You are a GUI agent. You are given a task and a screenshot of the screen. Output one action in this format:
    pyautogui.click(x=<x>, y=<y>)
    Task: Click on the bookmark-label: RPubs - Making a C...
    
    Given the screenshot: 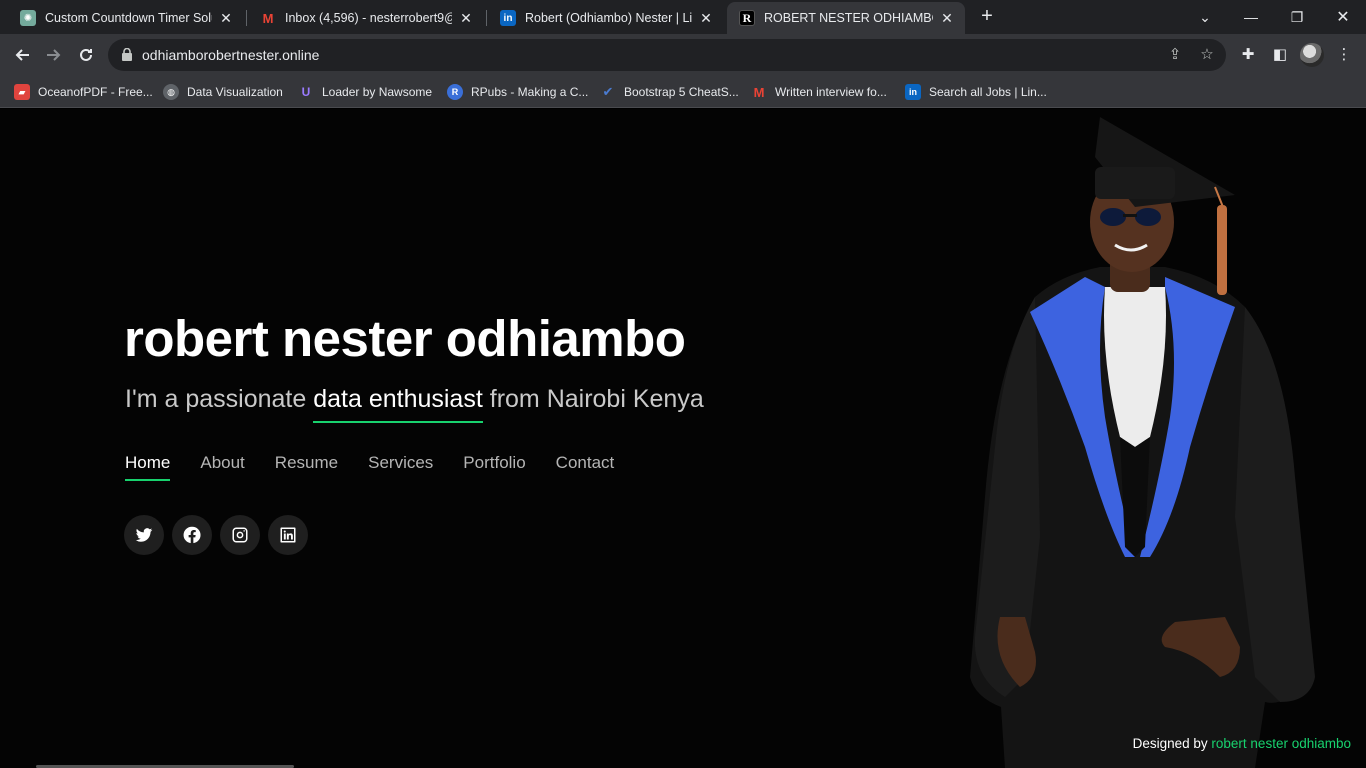 What is the action you would take?
    pyautogui.click(x=530, y=92)
    